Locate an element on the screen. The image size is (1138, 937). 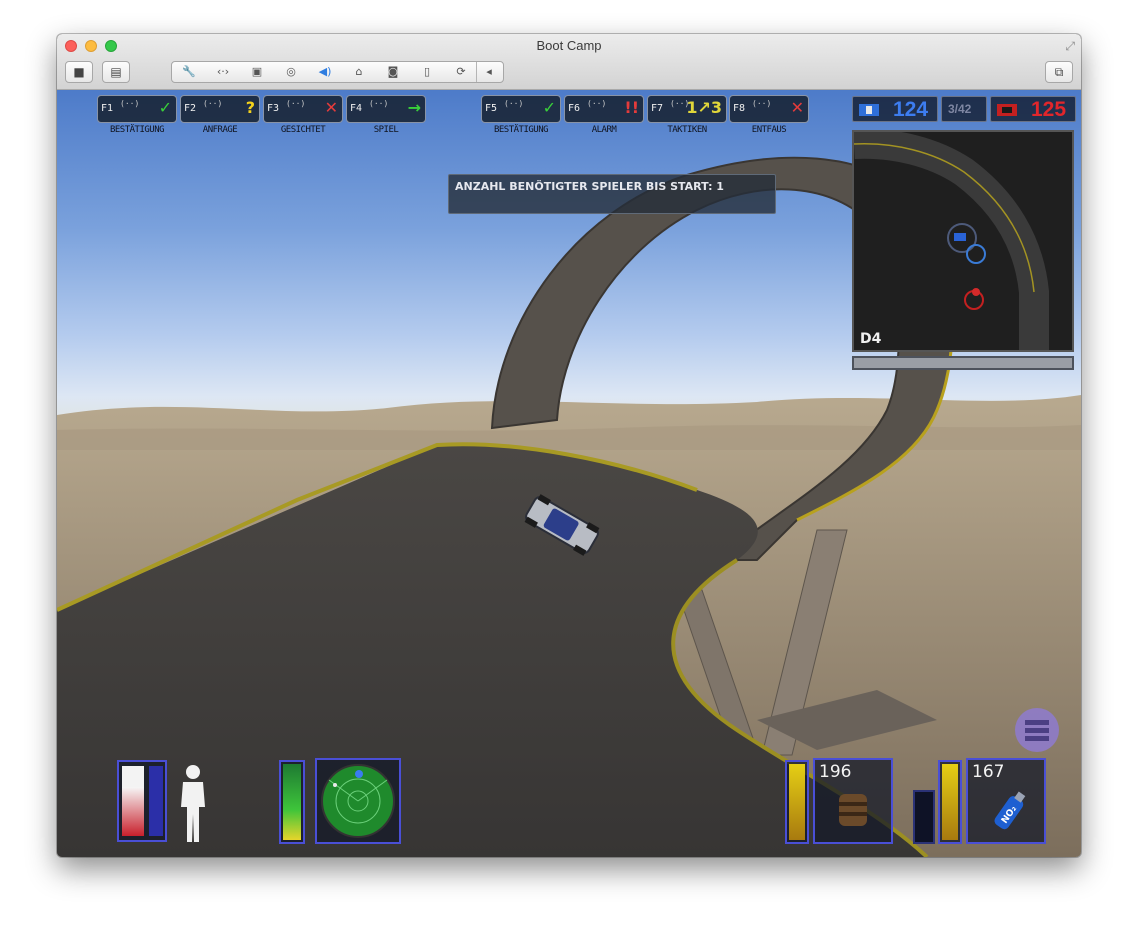
settings-doc-icon: ▤ is located at coordinates (116, 72).